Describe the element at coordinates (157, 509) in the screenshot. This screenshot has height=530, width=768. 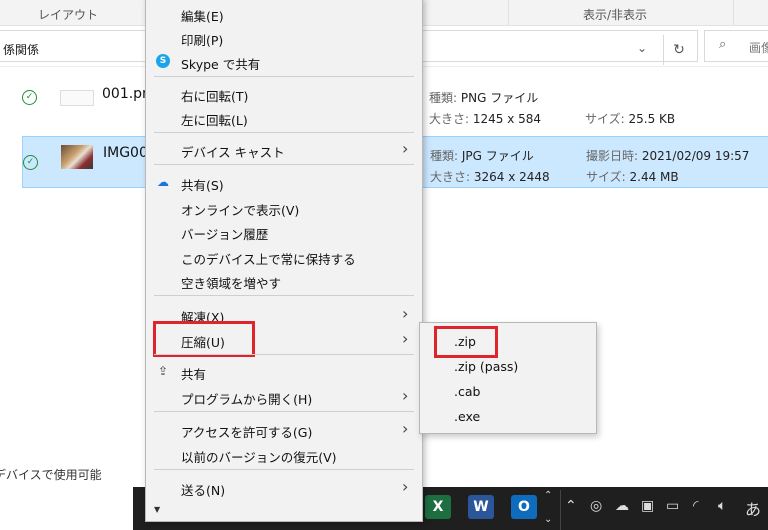
I see `menu-scroll-down-icon: ▼` at that location.